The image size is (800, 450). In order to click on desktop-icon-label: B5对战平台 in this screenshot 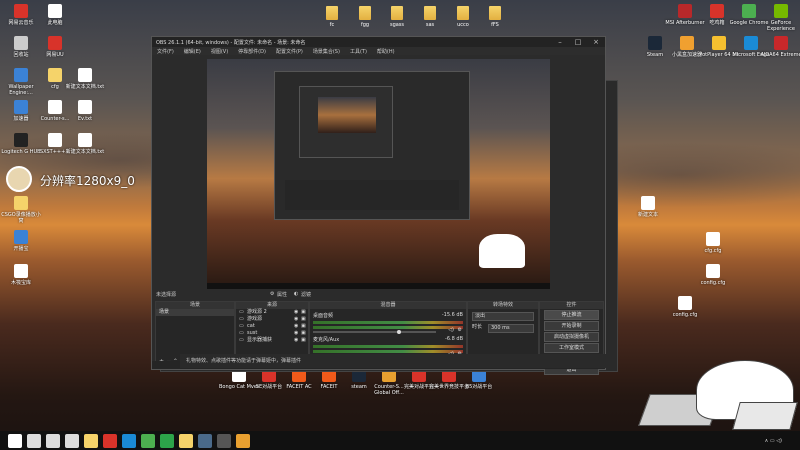, I will do `click(479, 387)`.